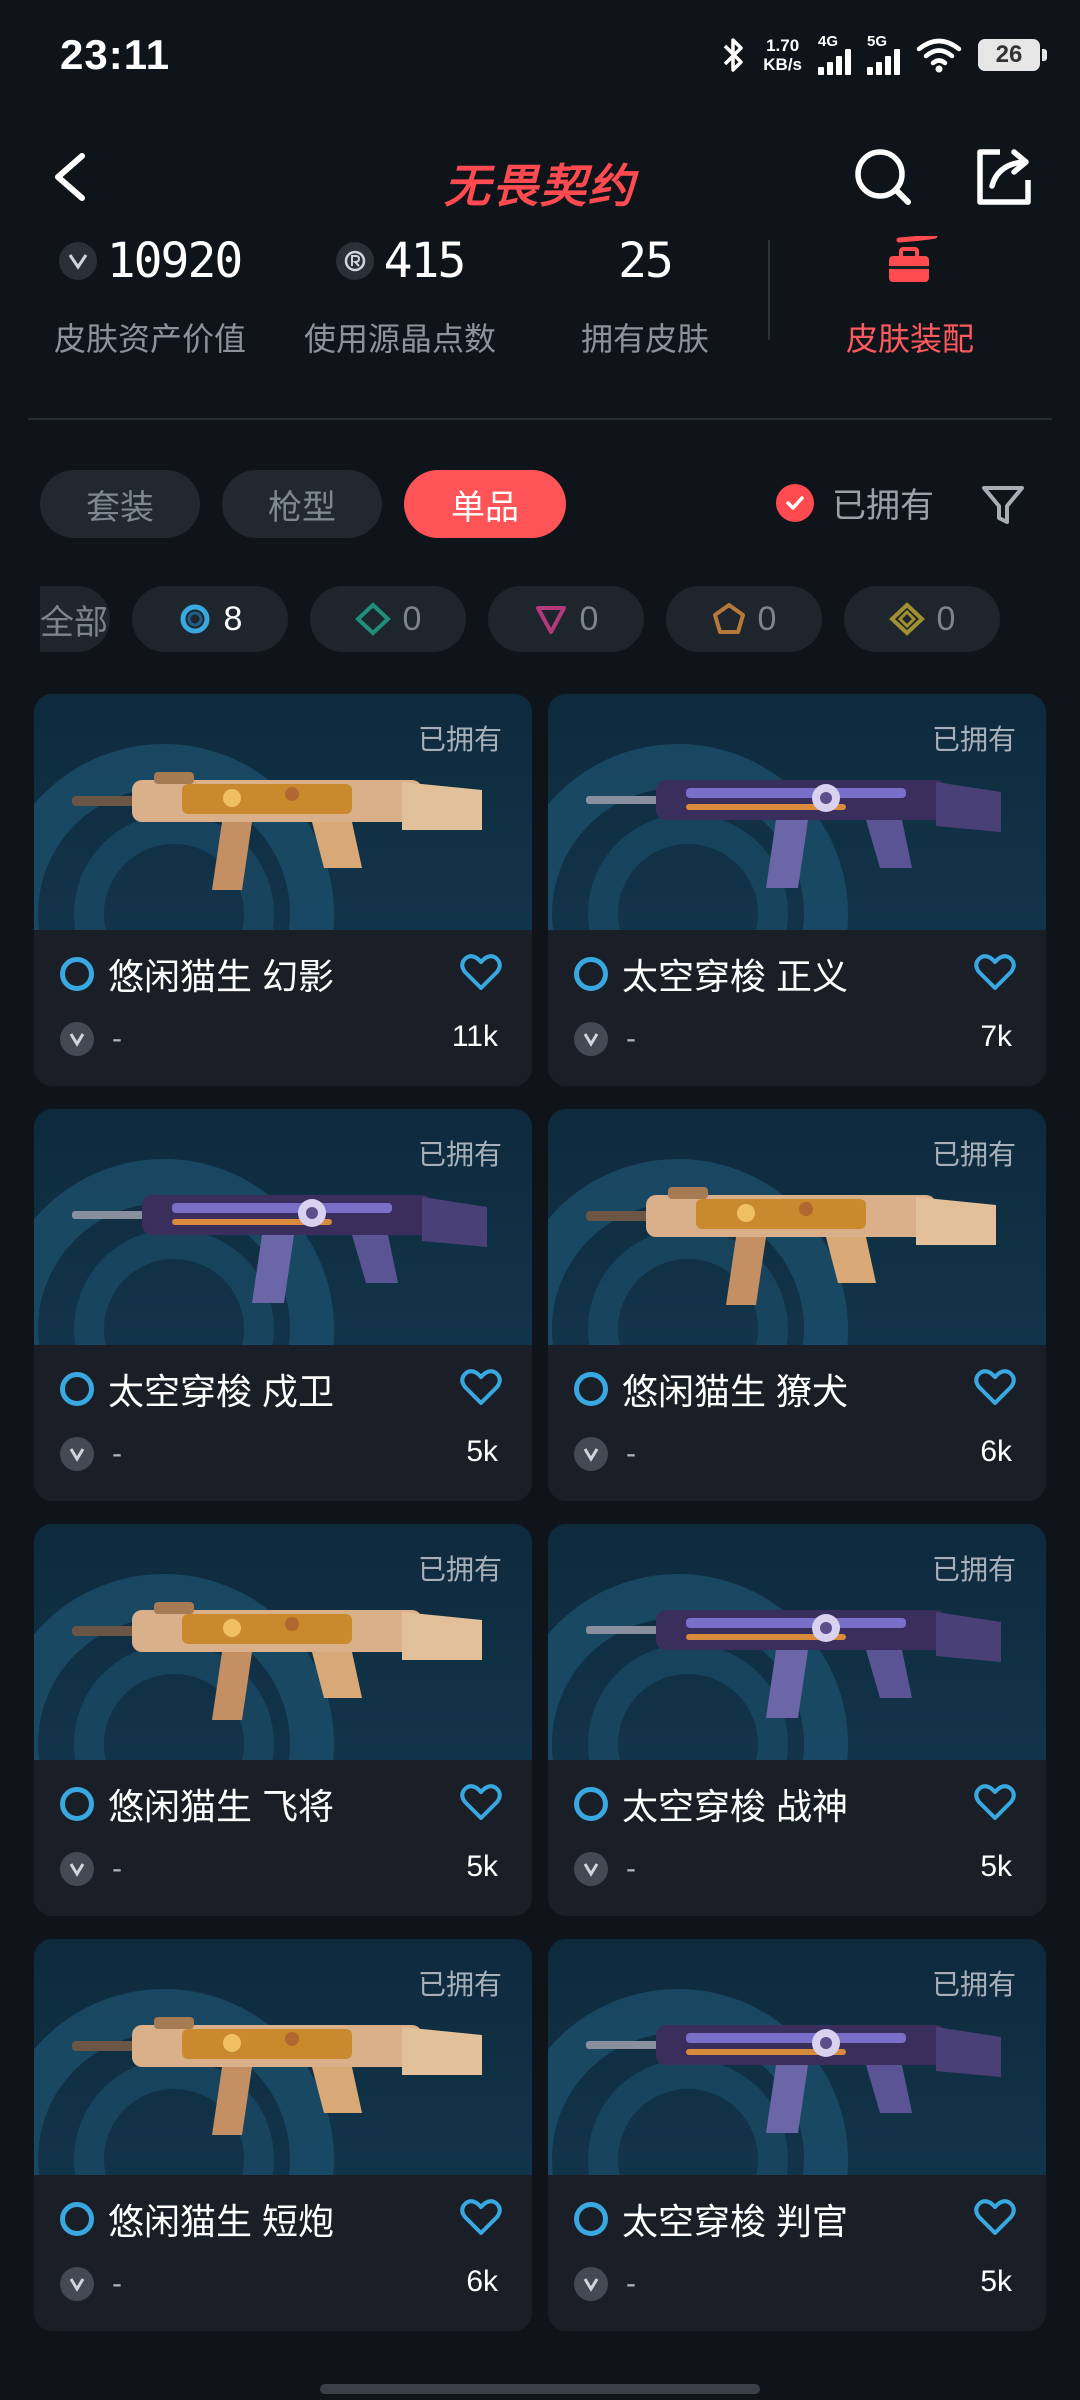 Image resolution: width=1080 pixels, height=2400 pixels. I want to click on home-indicator, so click(540, 2389).